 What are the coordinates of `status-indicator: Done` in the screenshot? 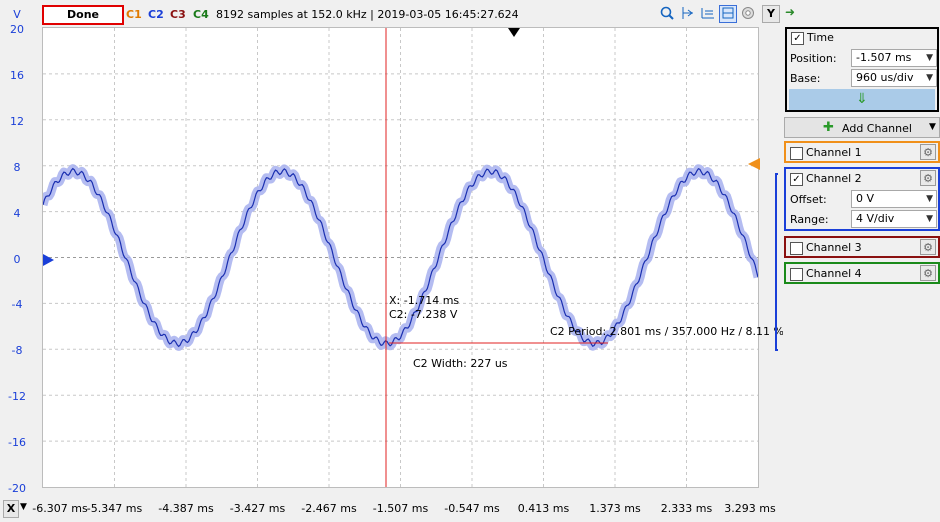 It's located at (83, 15).